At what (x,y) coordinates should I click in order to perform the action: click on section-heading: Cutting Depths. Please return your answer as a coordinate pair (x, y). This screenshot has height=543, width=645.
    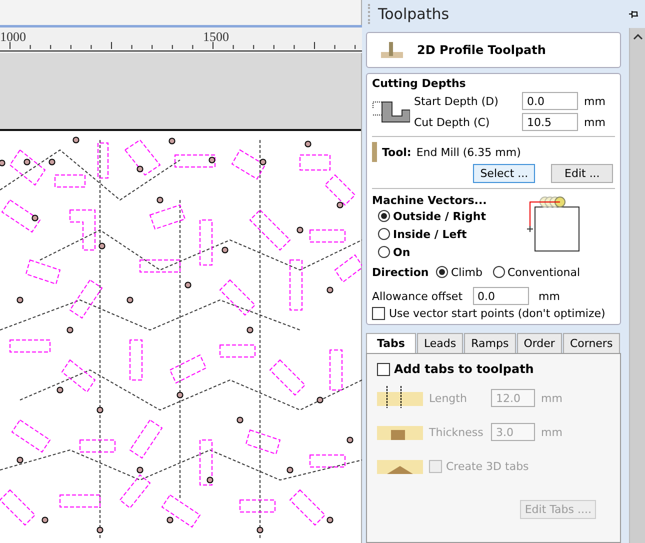
    Looking at the image, I should click on (419, 83).